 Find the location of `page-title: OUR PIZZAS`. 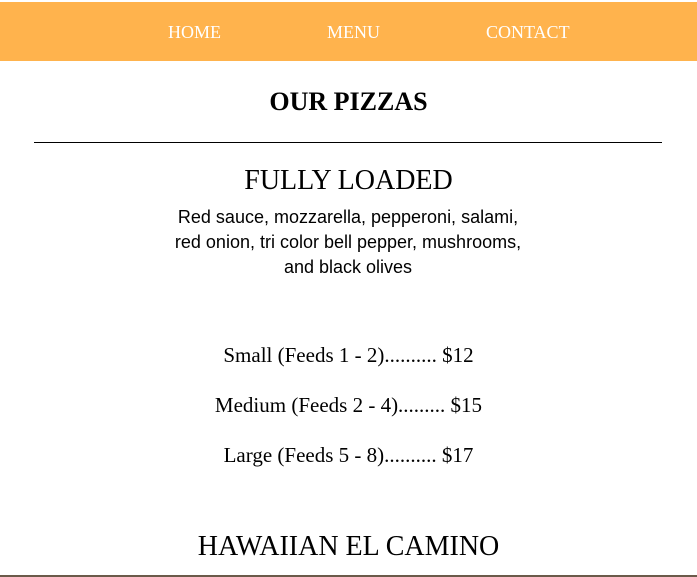

page-title: OUR PIZZAS is located at coordinates (348, 101).